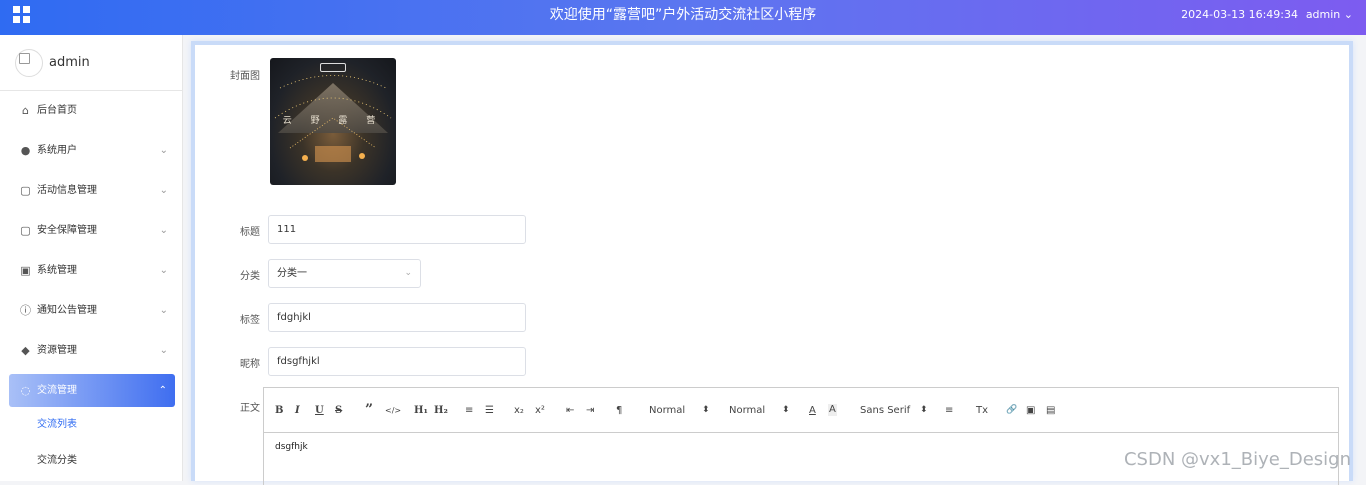 This screenshot has height=485, width=1366. I want to click on header-datetime: 2024-03-13 16:49:34, so click(1239, 14).